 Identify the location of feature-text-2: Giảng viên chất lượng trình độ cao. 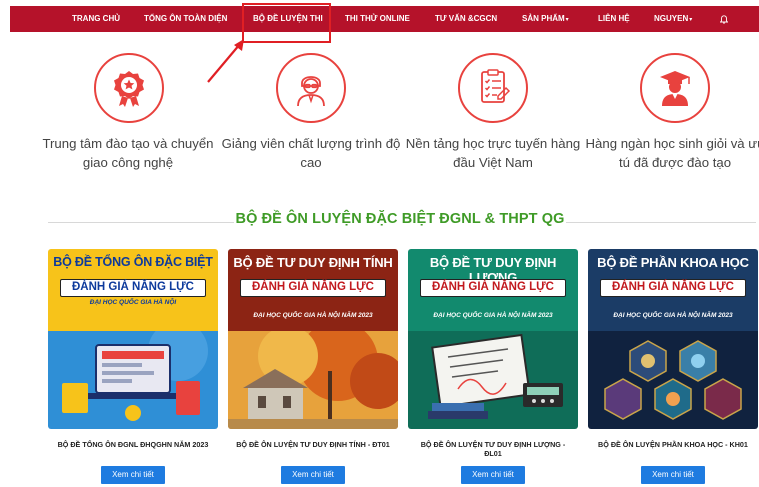
(311, 153).